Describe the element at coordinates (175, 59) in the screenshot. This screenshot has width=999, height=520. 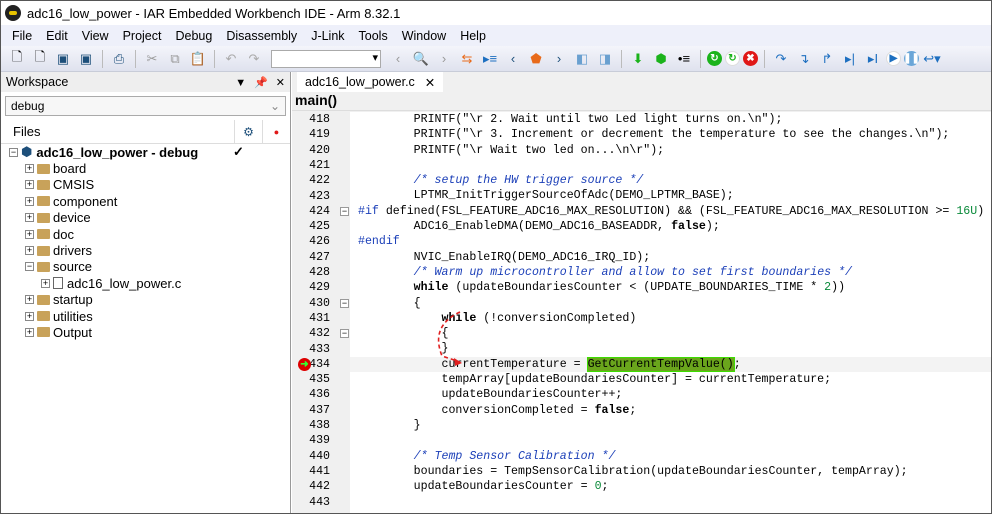
I see `copy-icon: ⧉` at that location.